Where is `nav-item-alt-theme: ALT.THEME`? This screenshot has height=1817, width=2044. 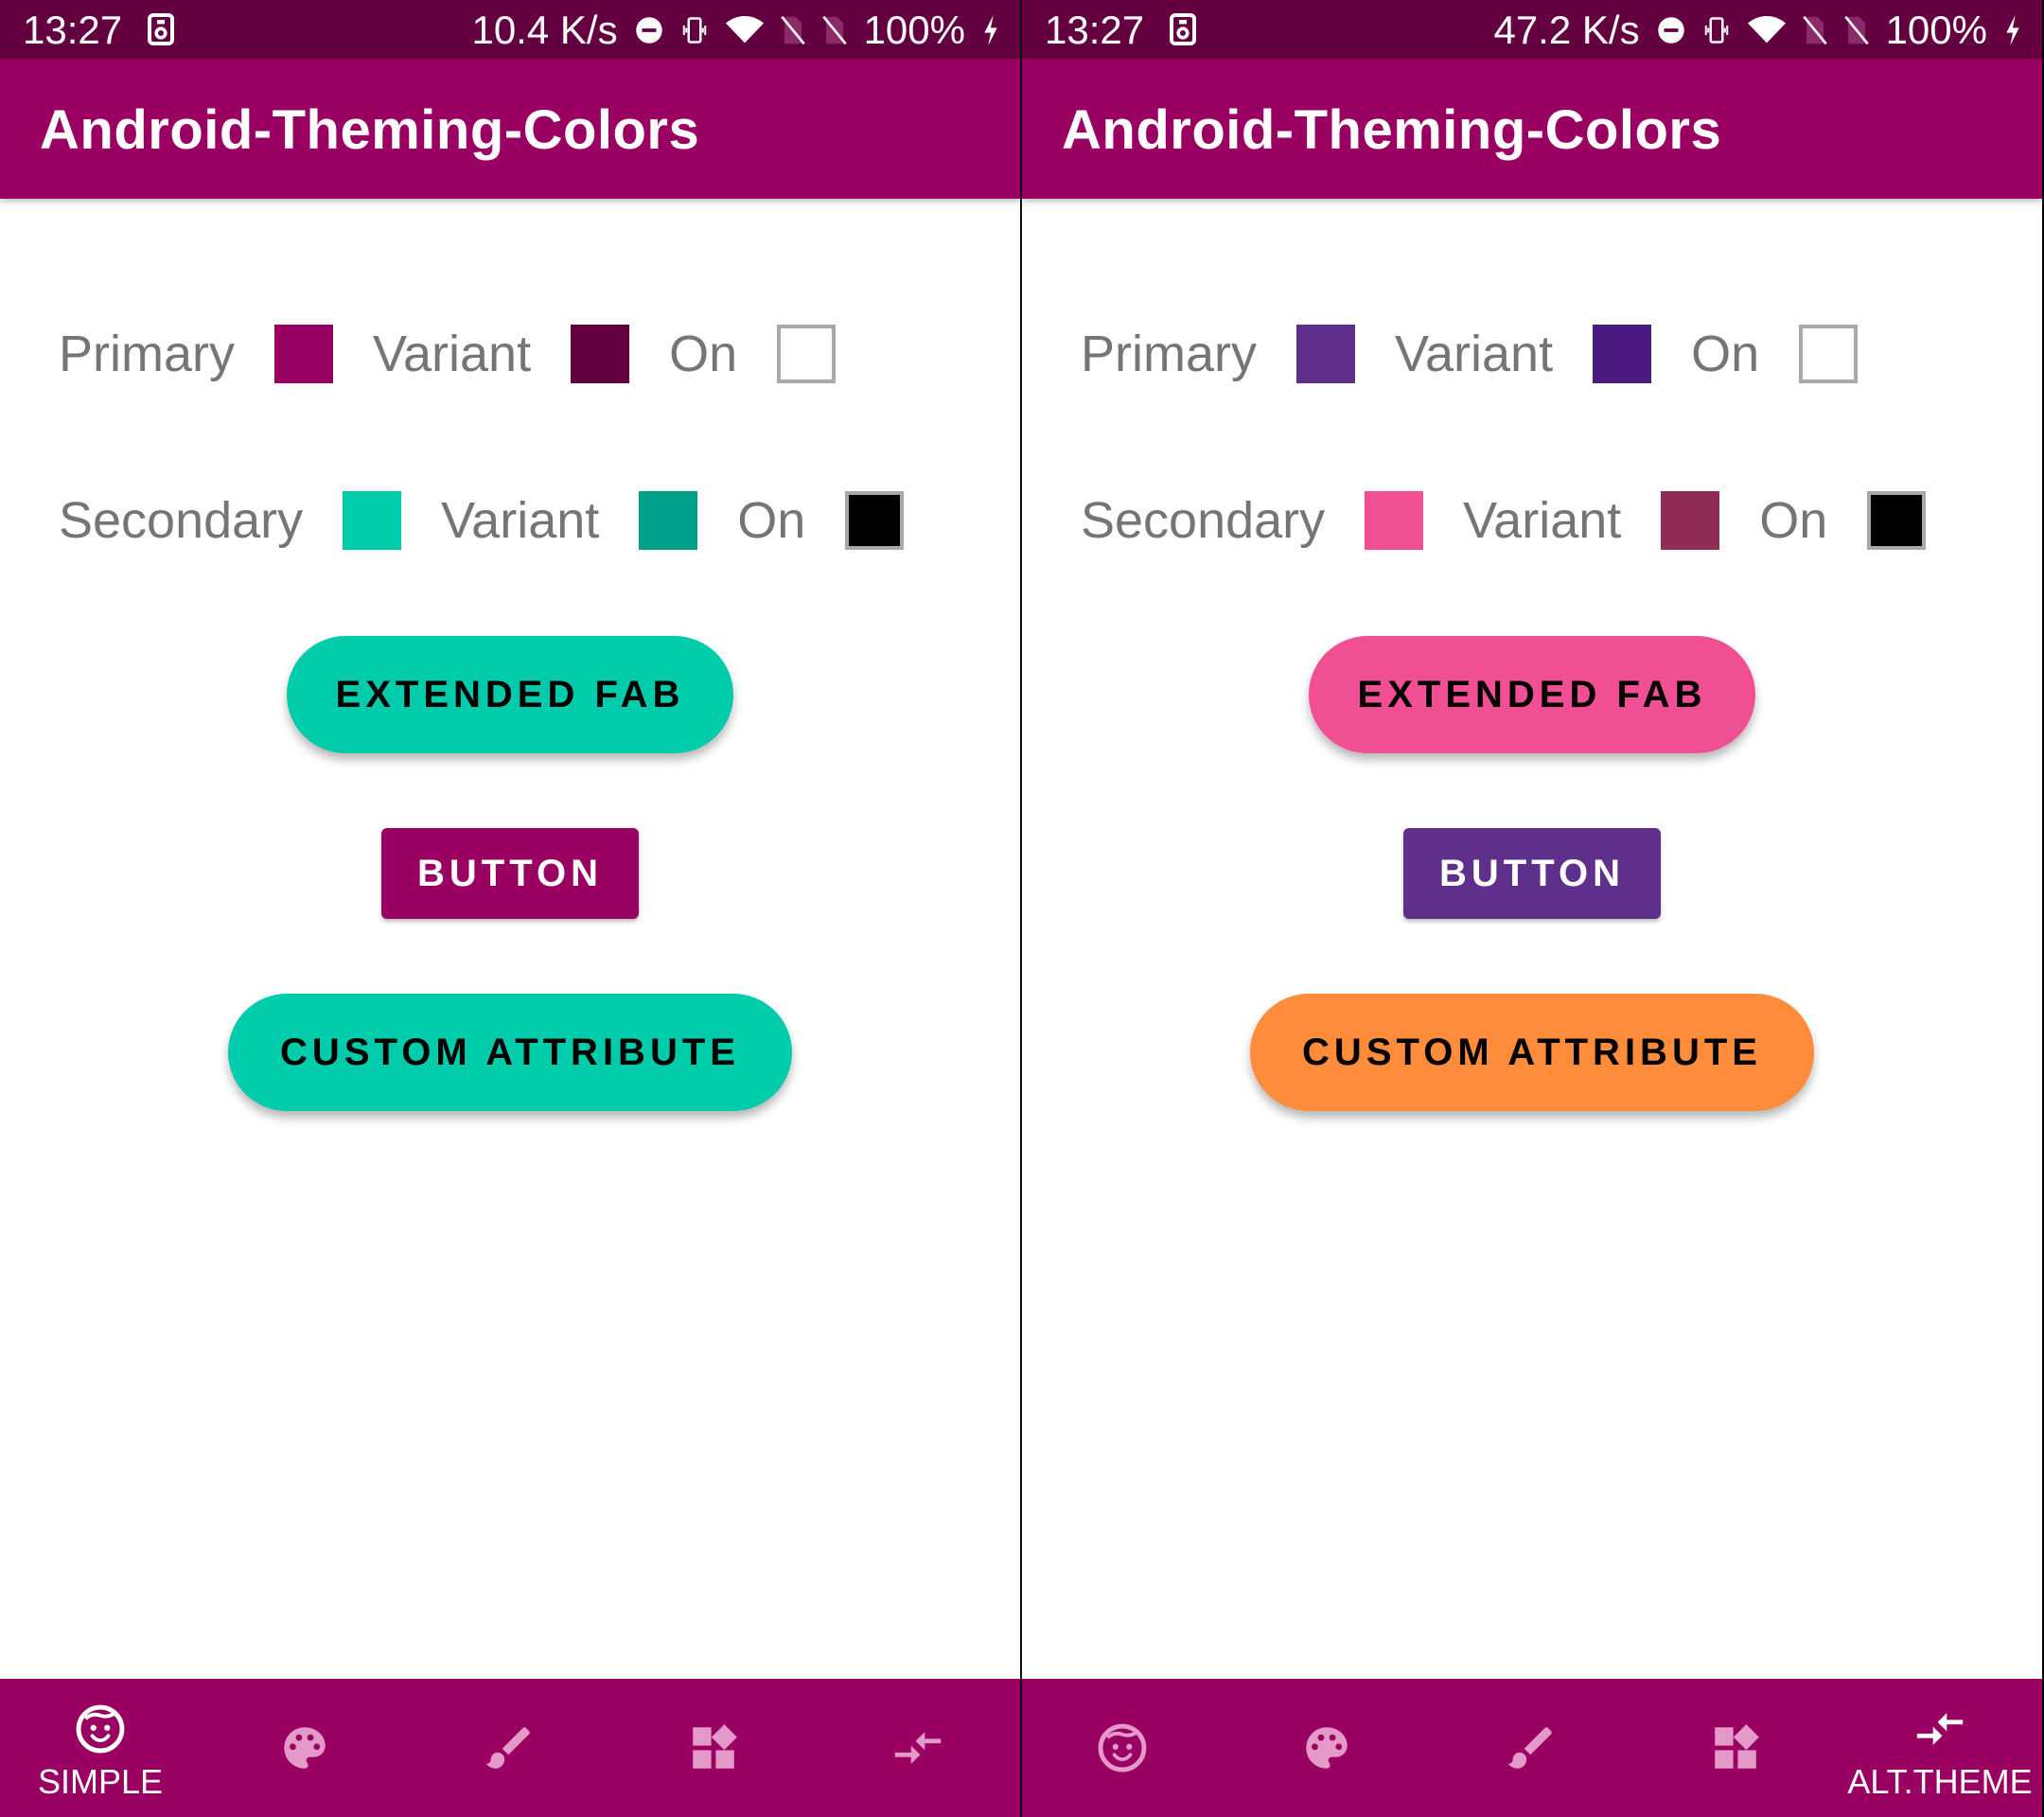
nav-item-alt-theme: ALT.THEME is located at coordinates (1940, 1748).